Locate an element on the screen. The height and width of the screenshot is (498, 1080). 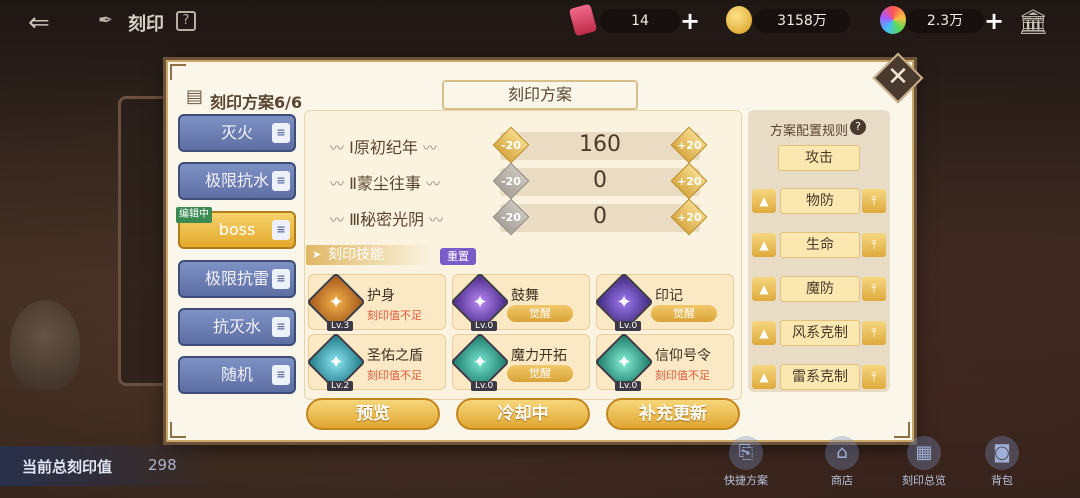
ticket-count: 14 is located at coordinates (640, 21).